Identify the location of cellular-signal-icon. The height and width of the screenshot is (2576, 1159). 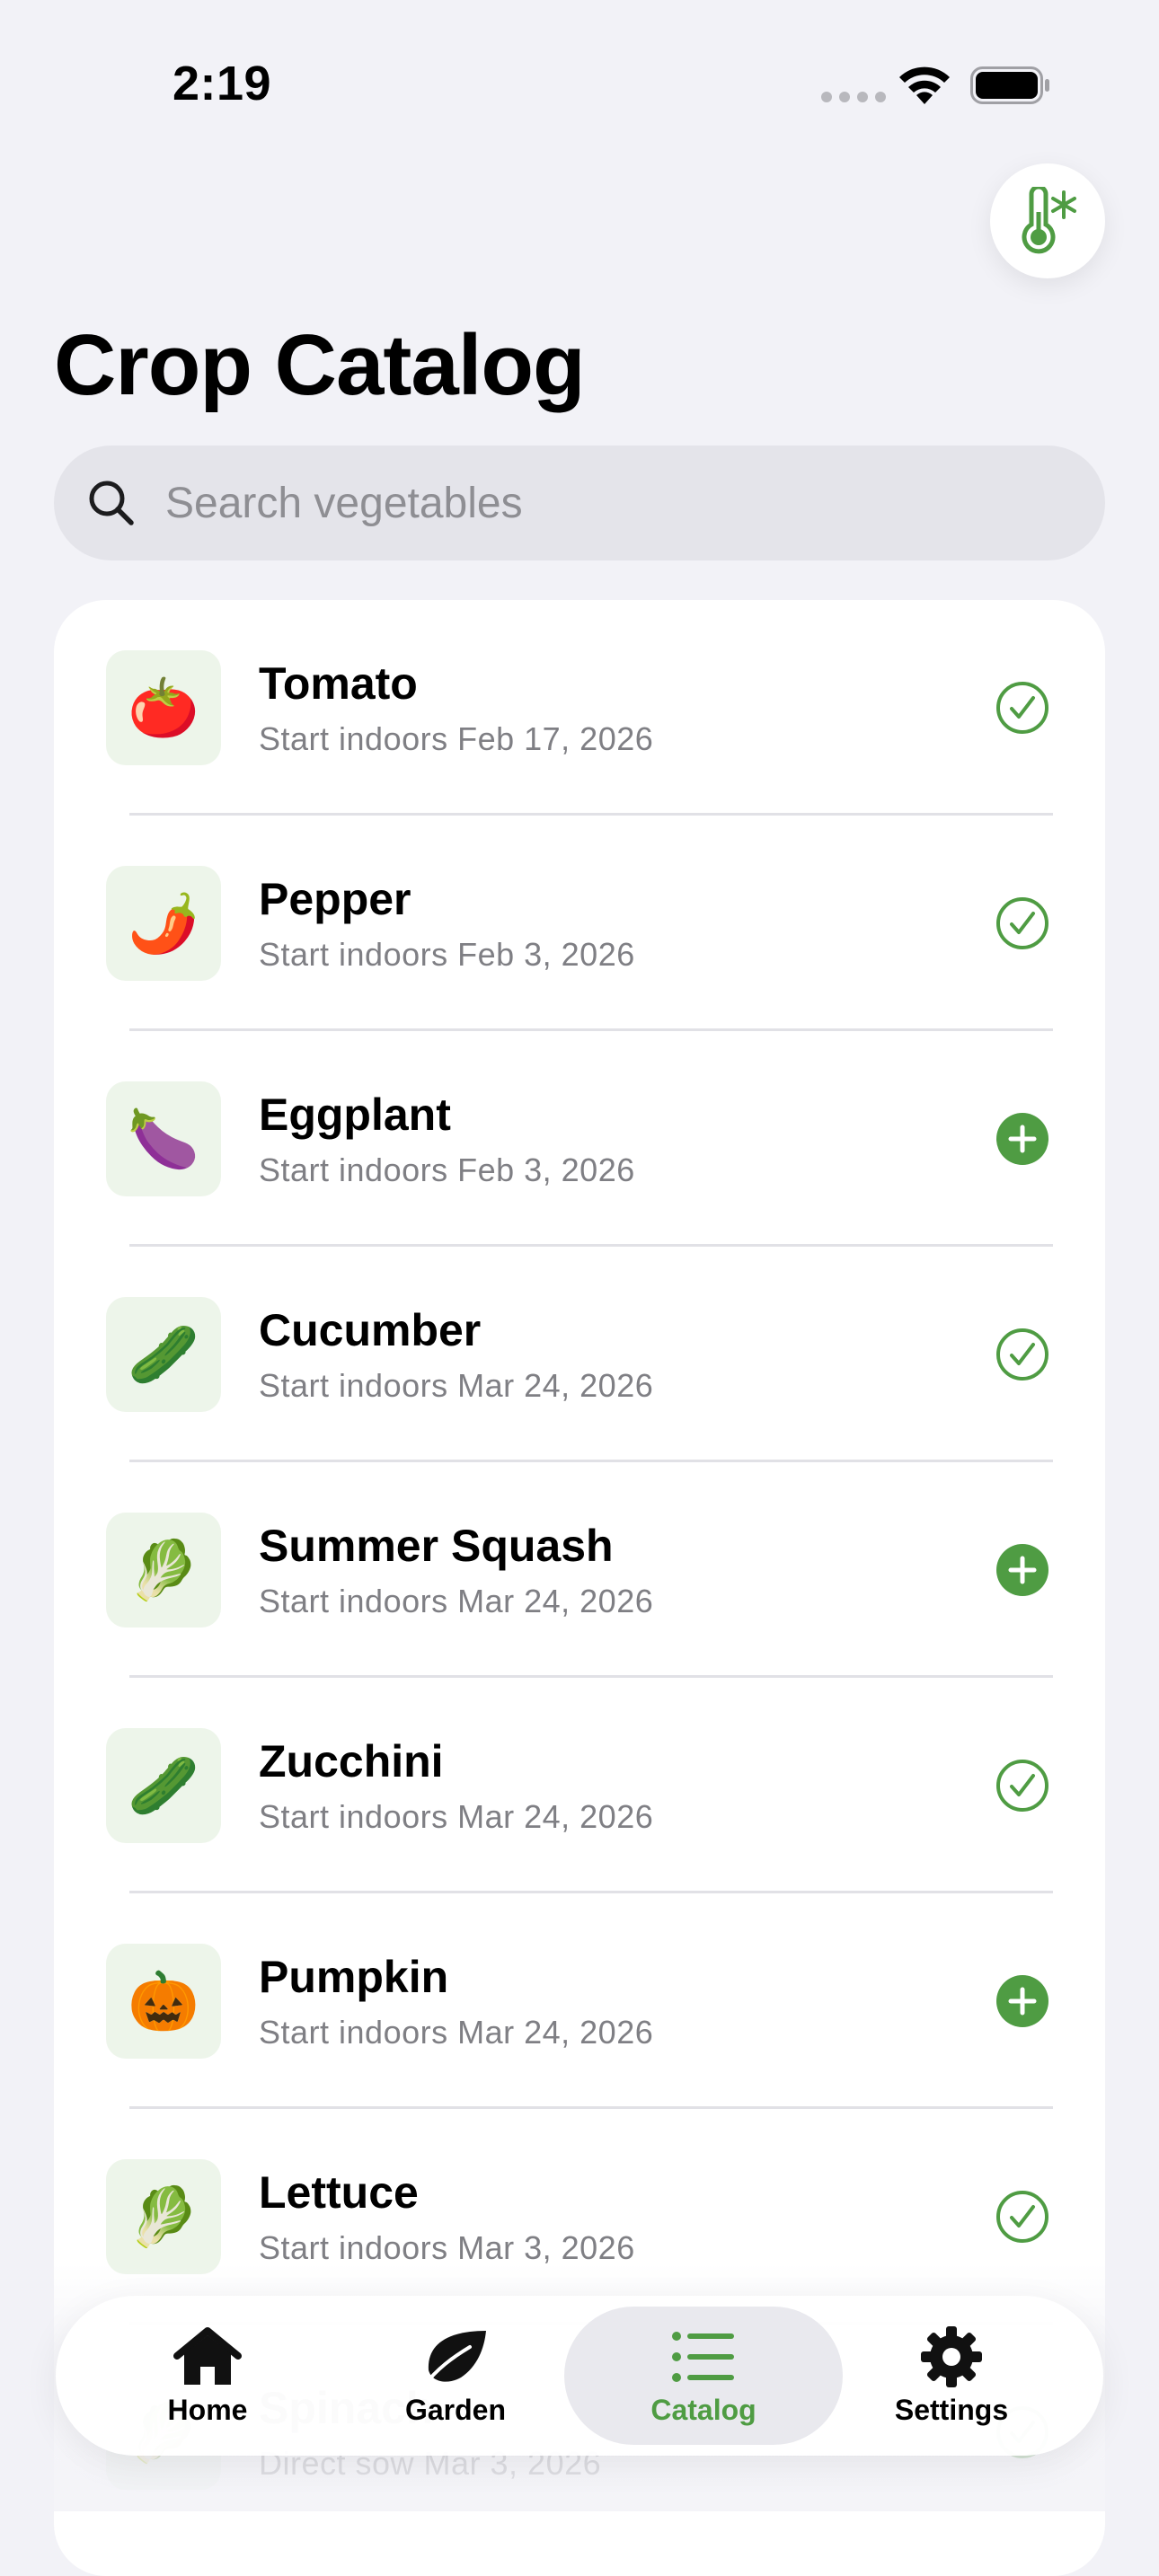
(853, 97).